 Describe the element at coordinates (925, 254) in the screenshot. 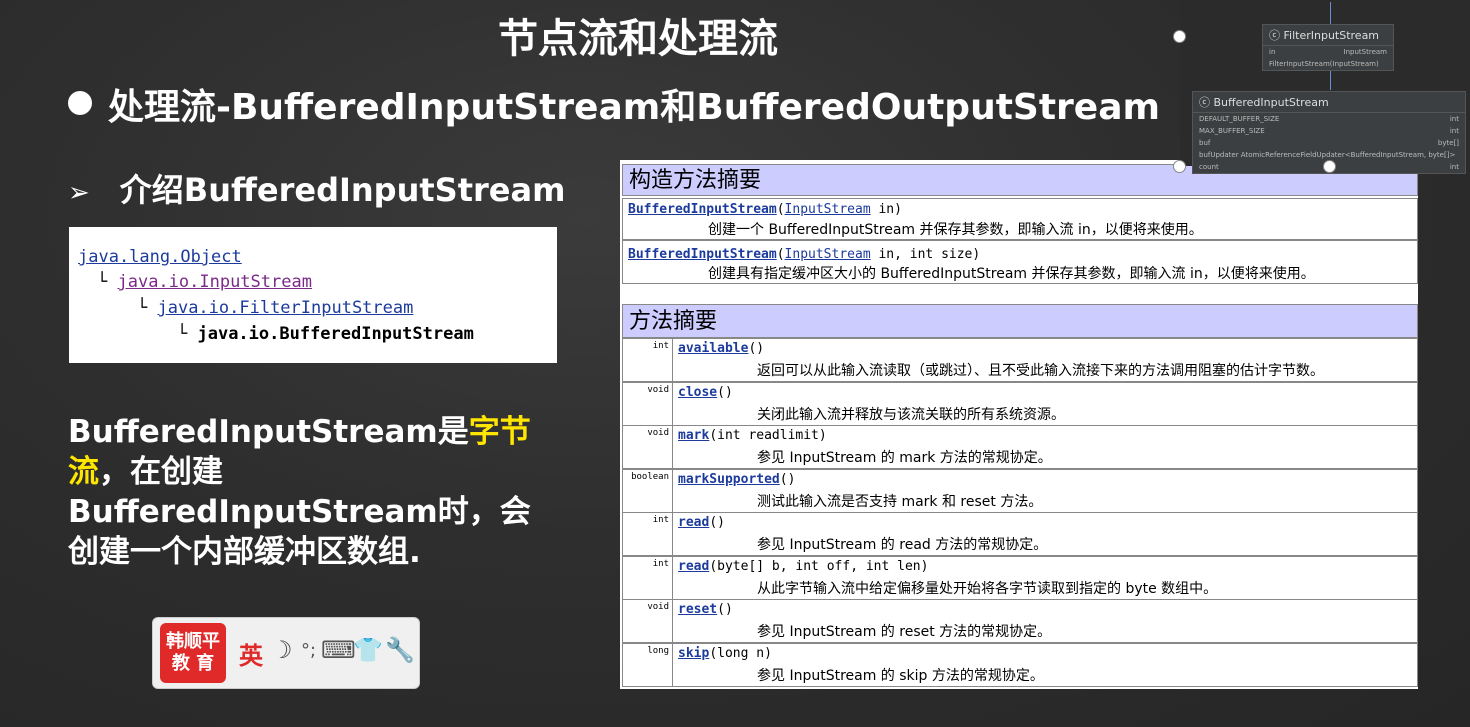

I see `constructor-params: in, int size)` at that location.